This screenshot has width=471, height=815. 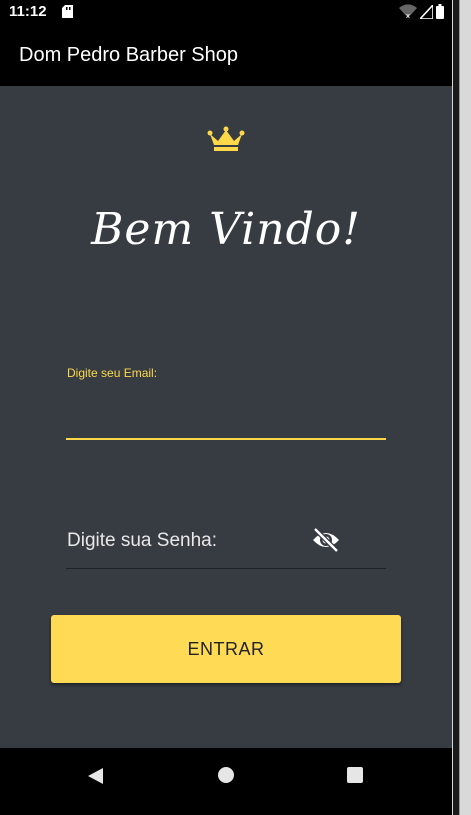 I want to click on wifi-icon: x, so click(x=408, y=14).